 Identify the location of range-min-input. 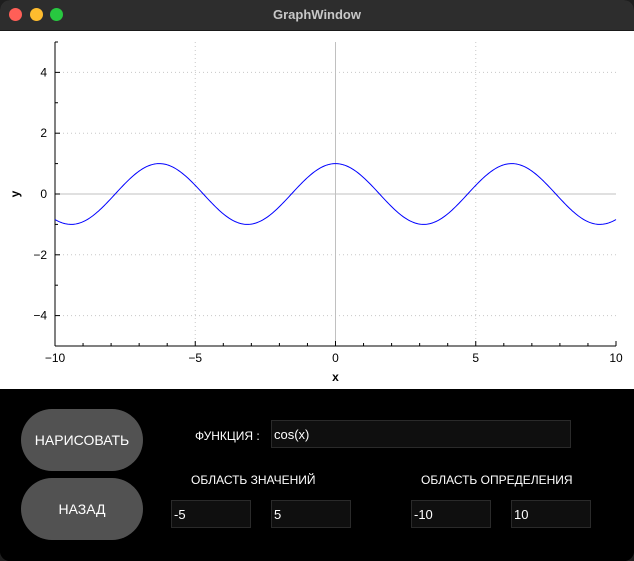
(211, 514).